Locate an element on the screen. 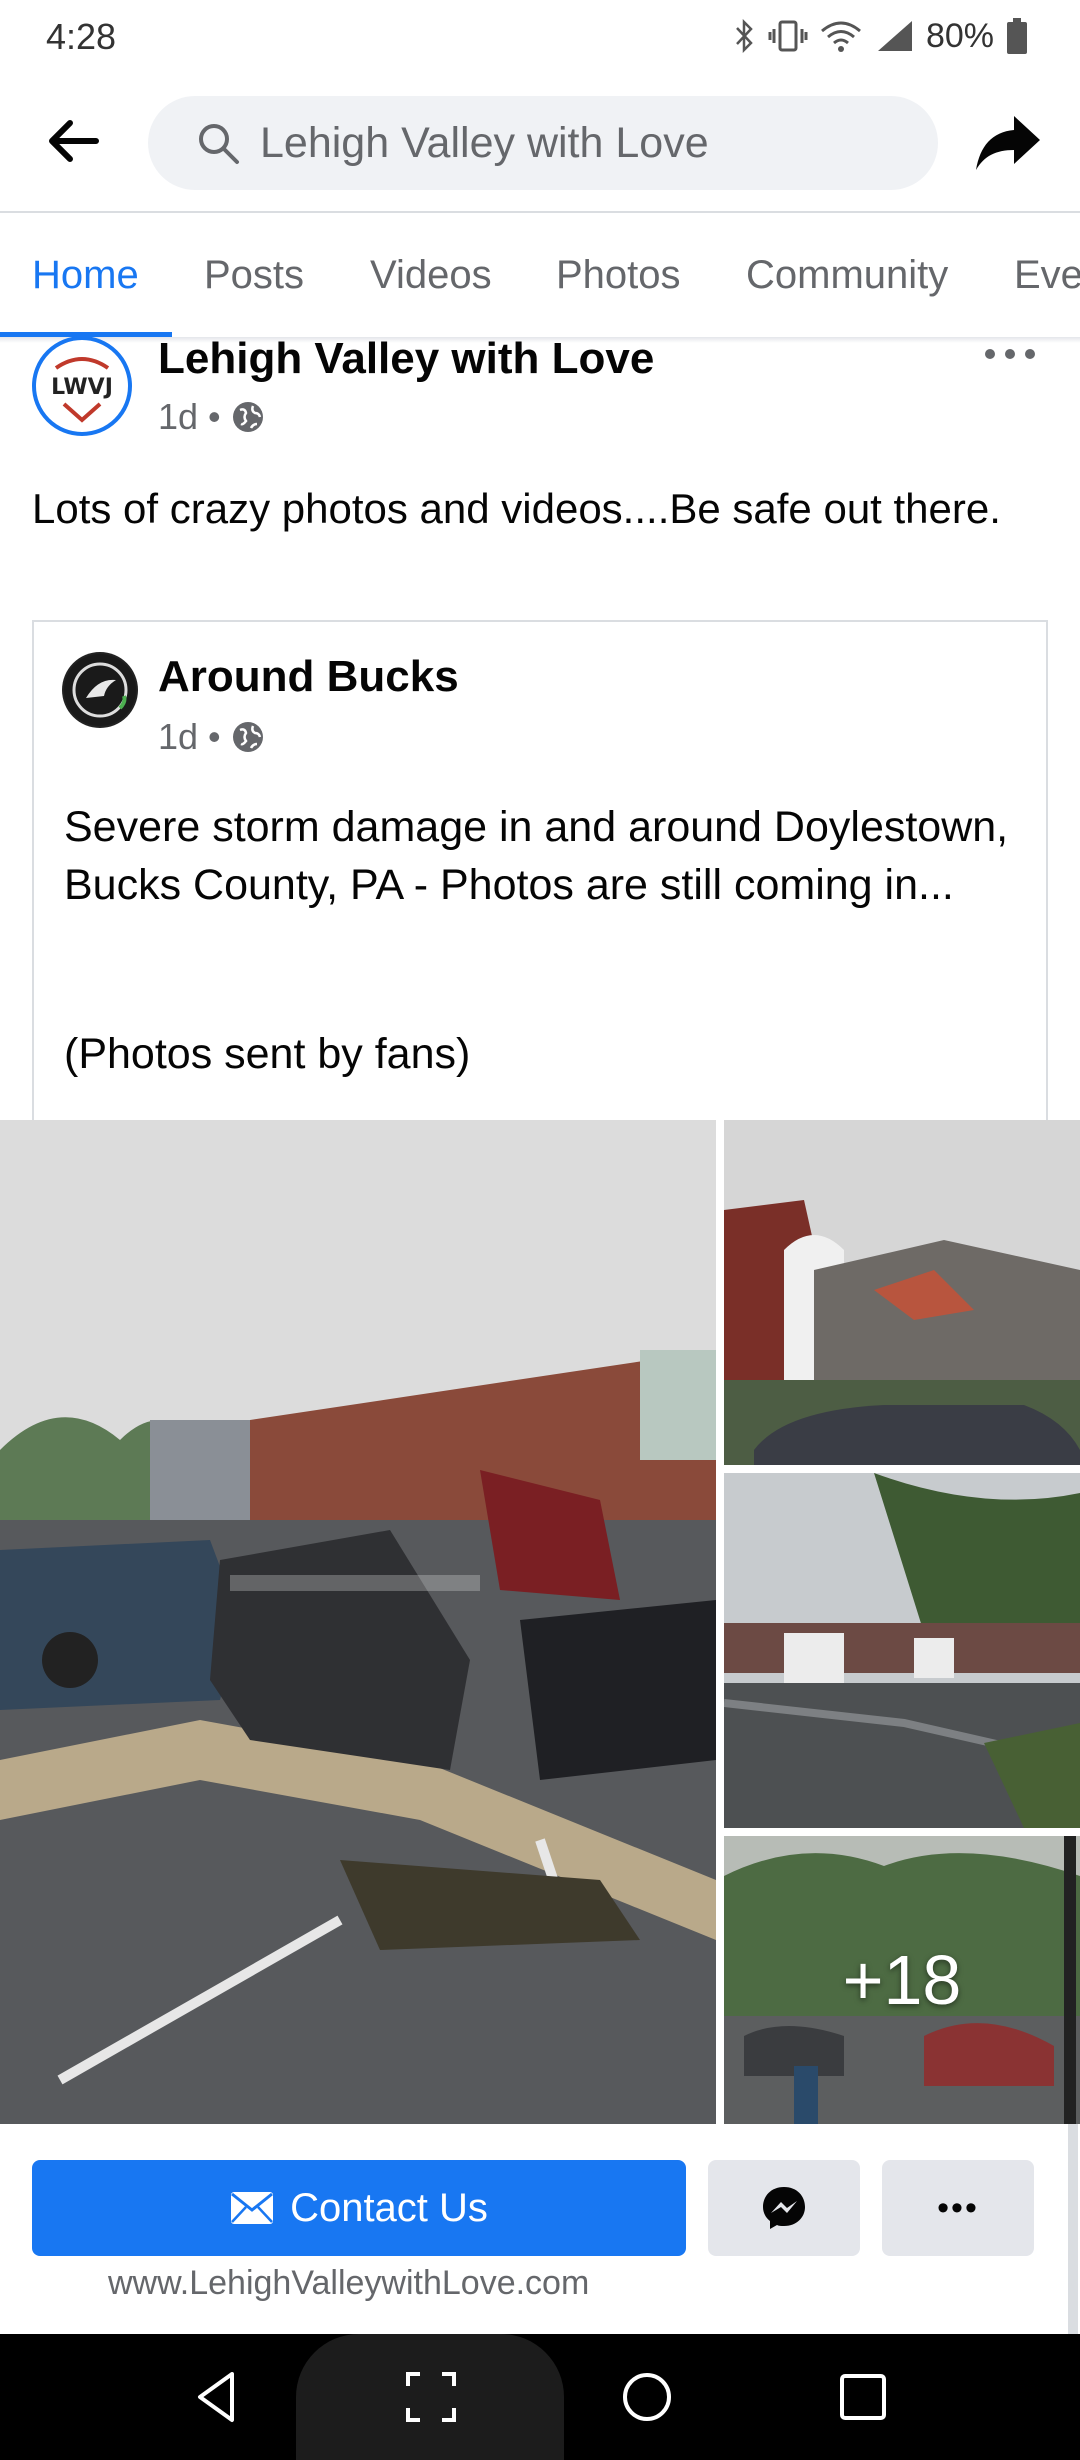 This screenshot has width=1080, height=2460. more-dots-icon is located at coordinates (1010, 354).